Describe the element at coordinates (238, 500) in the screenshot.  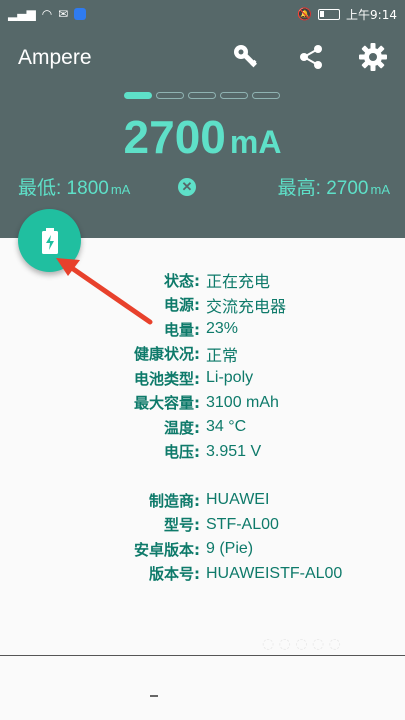
I see `info-value: HUAWEI` at that location.